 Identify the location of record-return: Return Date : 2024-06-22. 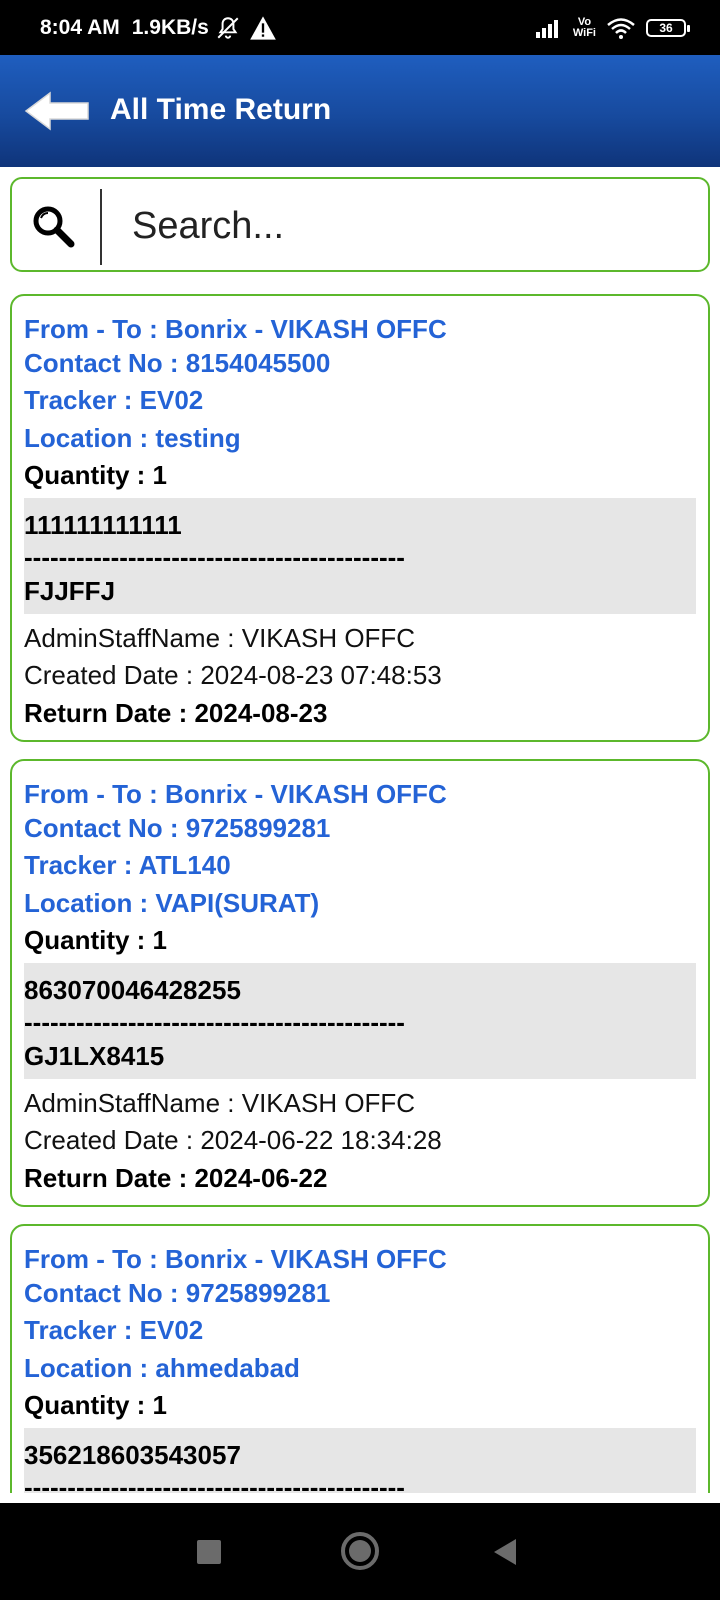
(176, 1178).